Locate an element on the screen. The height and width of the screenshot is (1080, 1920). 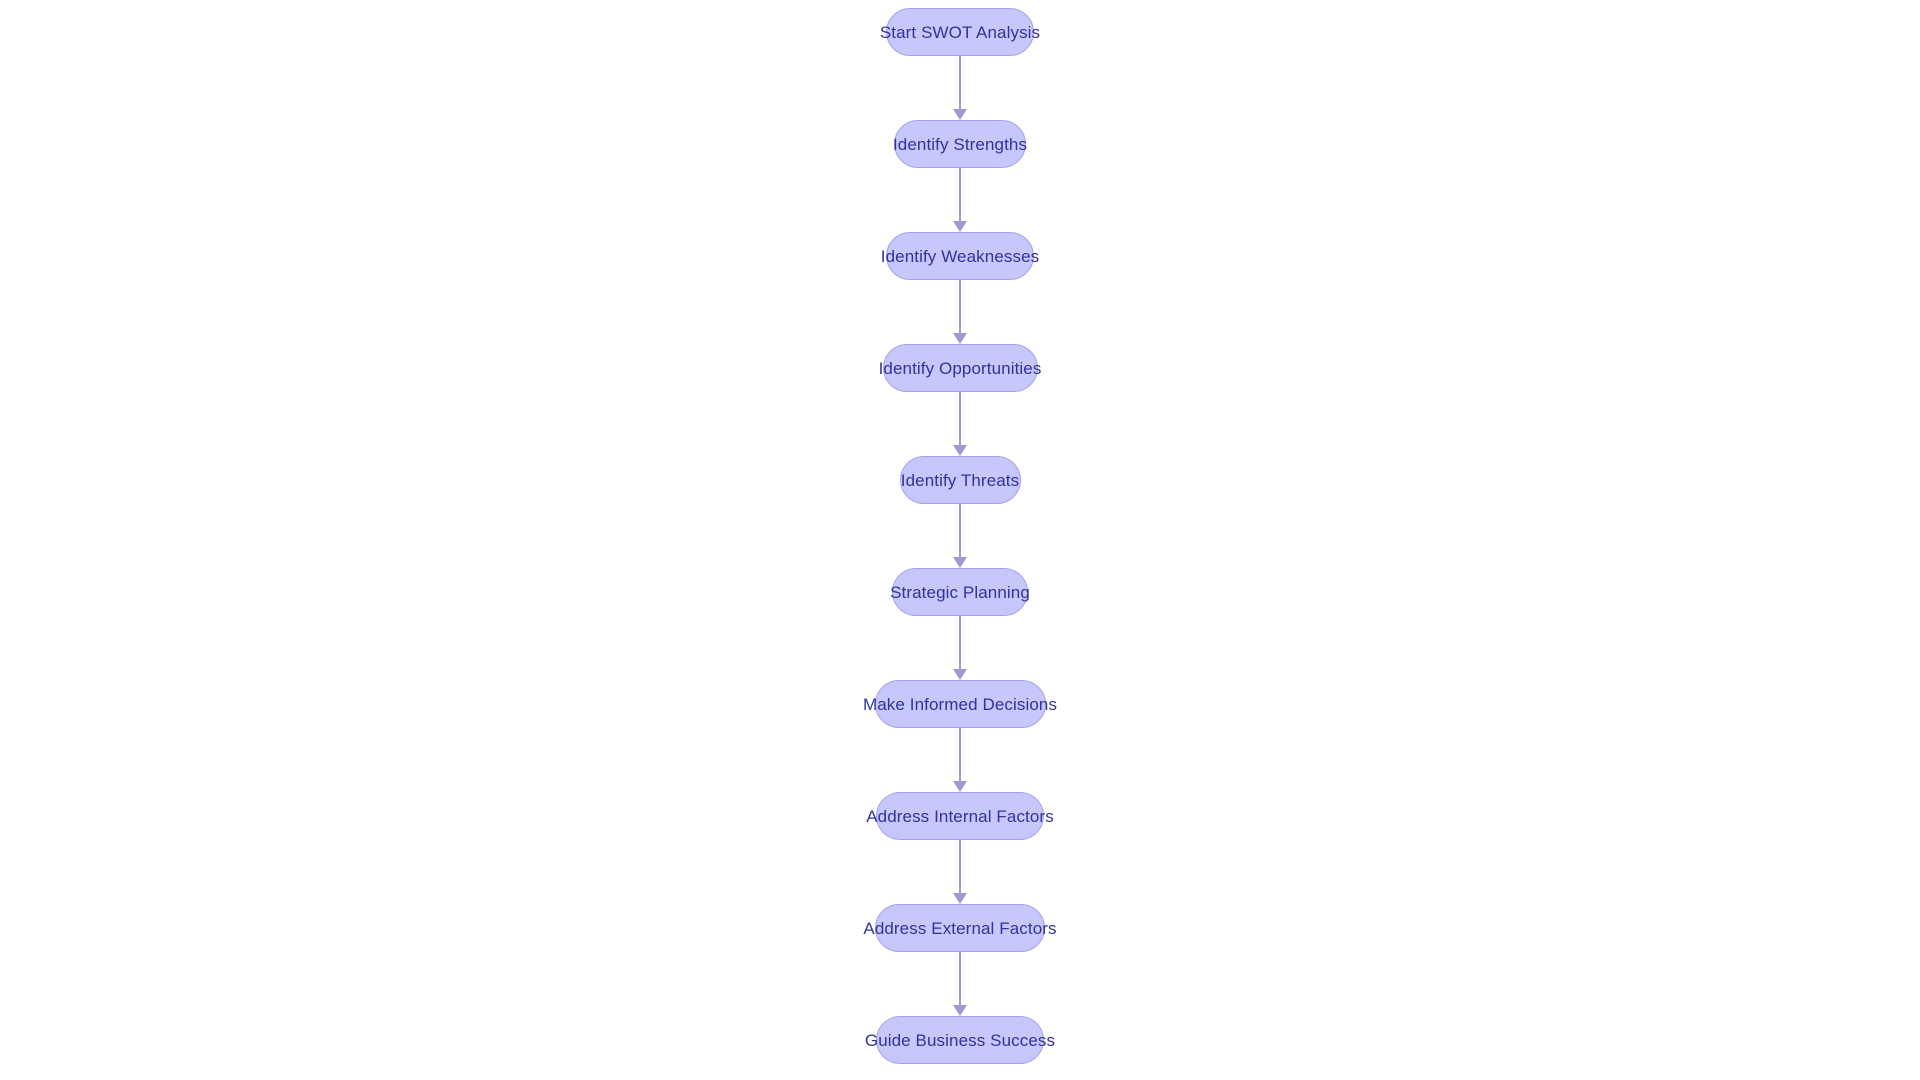
flow-node-start-swot-analysis: Start SWOT Analysis is located at coordinates (960, 32).